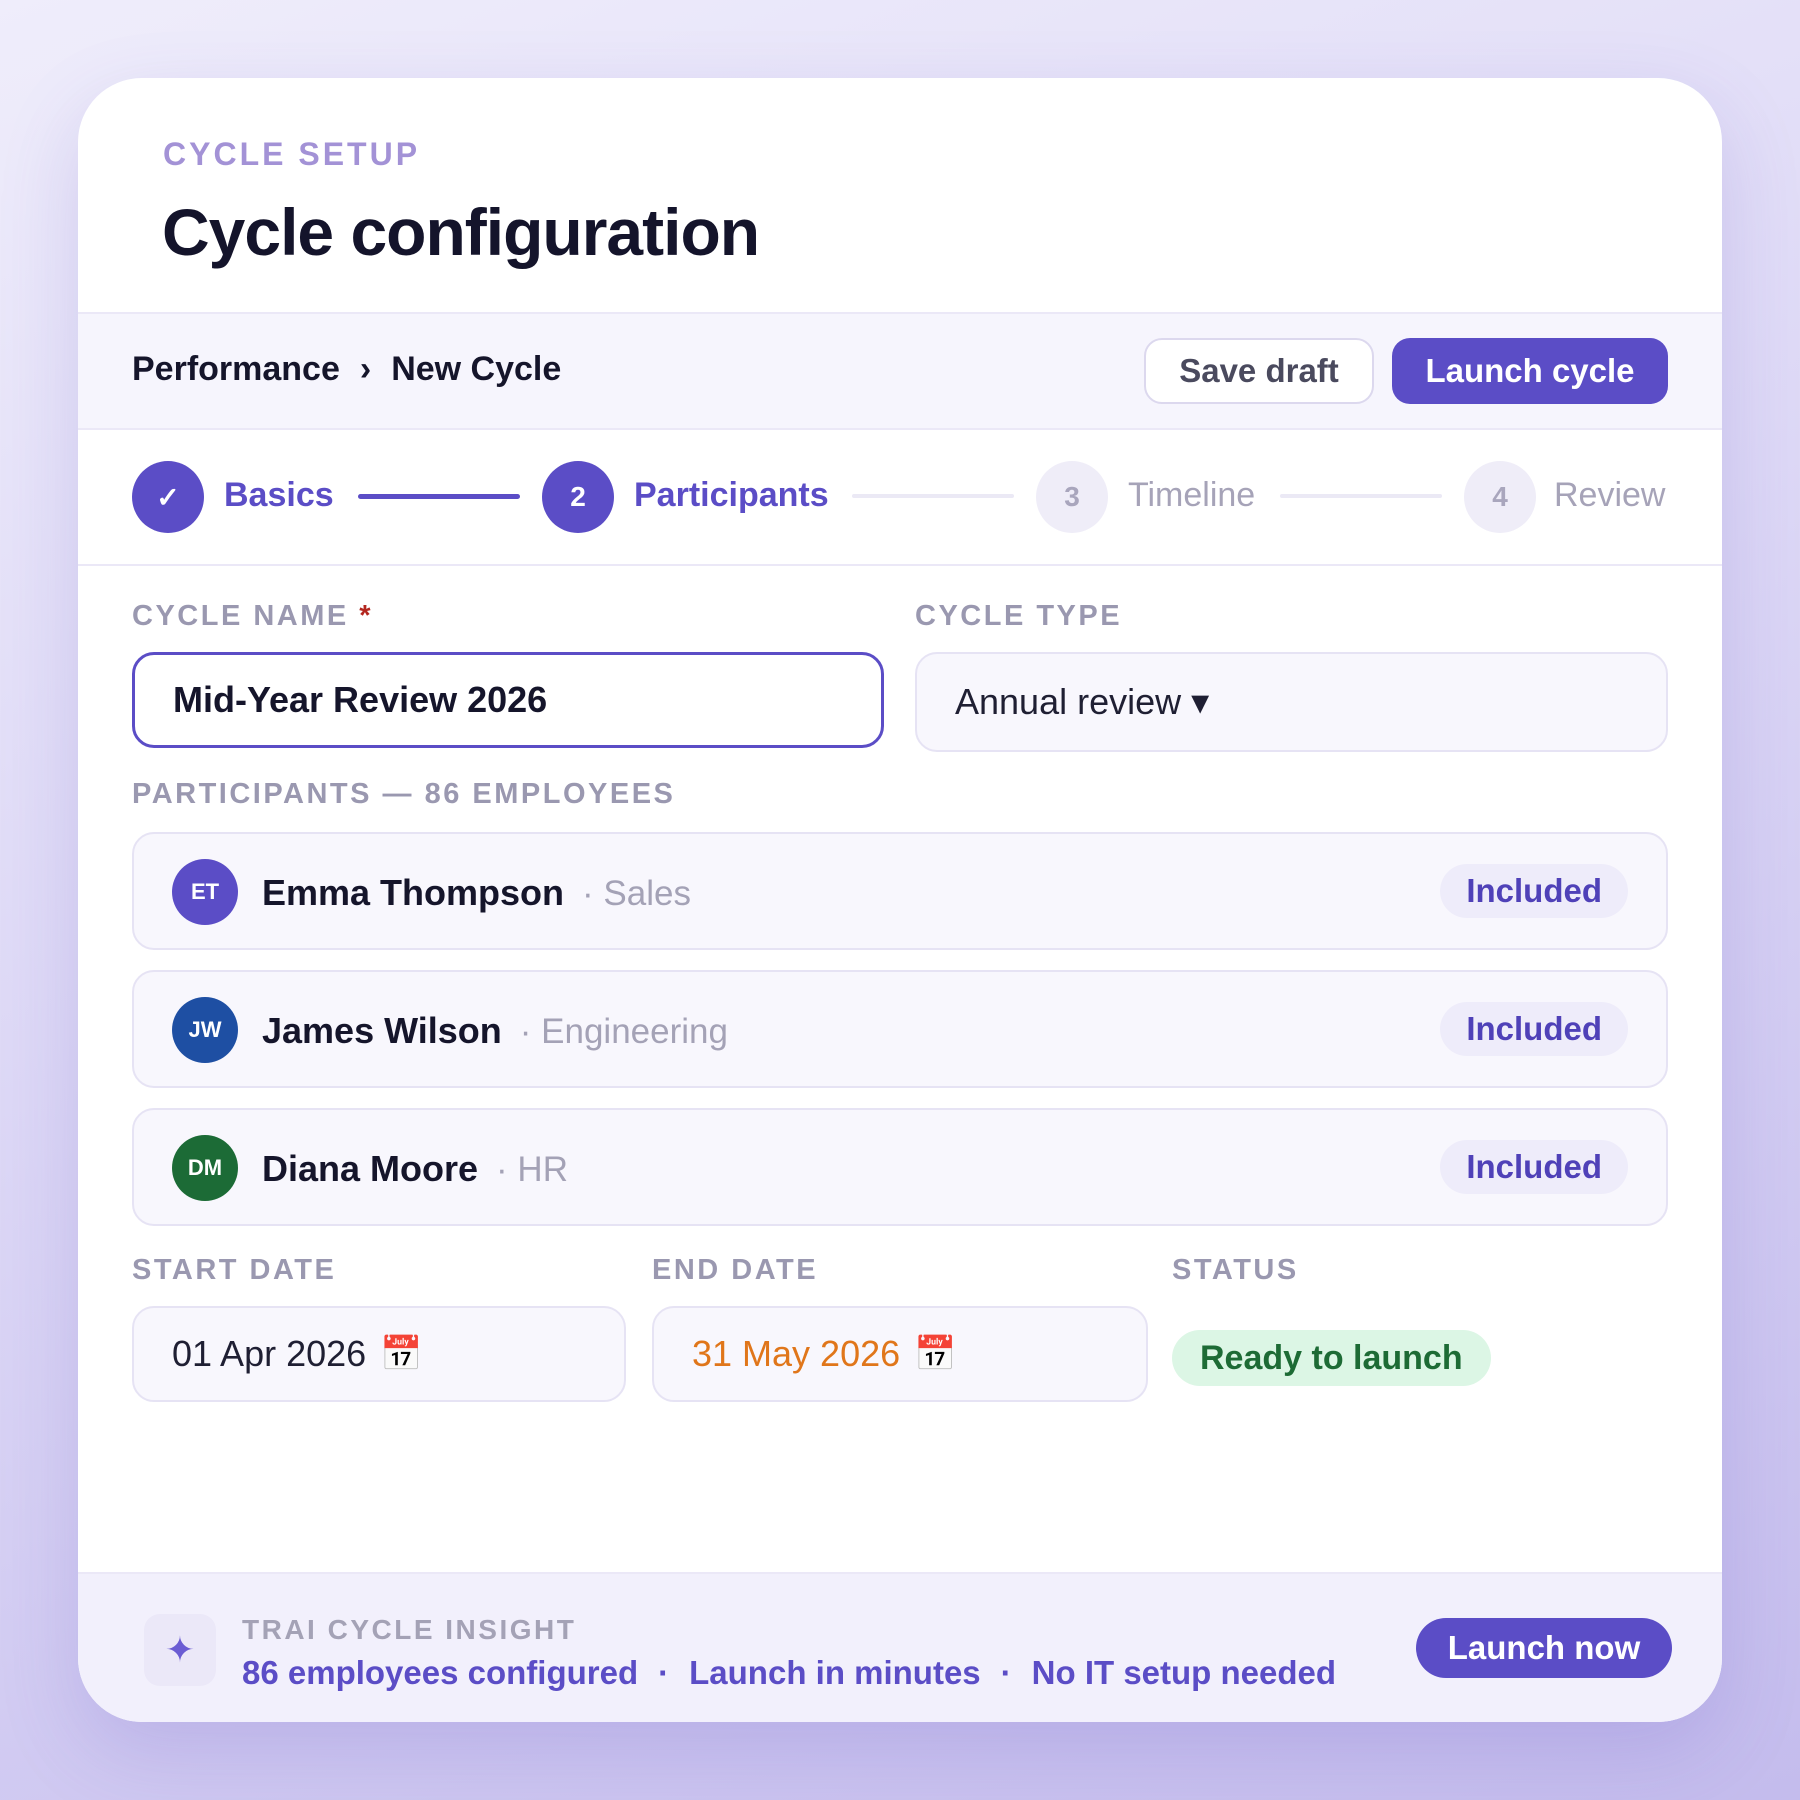  I want to click on save-draft-button: Save draft, so click(1259, 371).